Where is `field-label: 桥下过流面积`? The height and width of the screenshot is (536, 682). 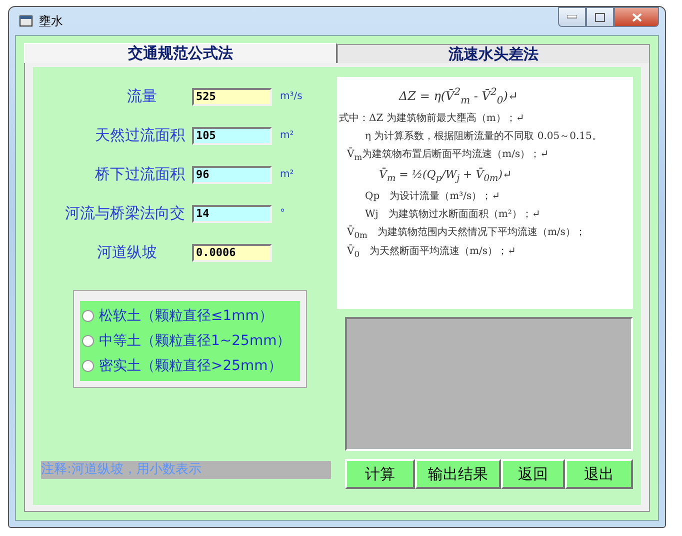 field-label: 桥下过流面积 is located at coordinates (139, 174).